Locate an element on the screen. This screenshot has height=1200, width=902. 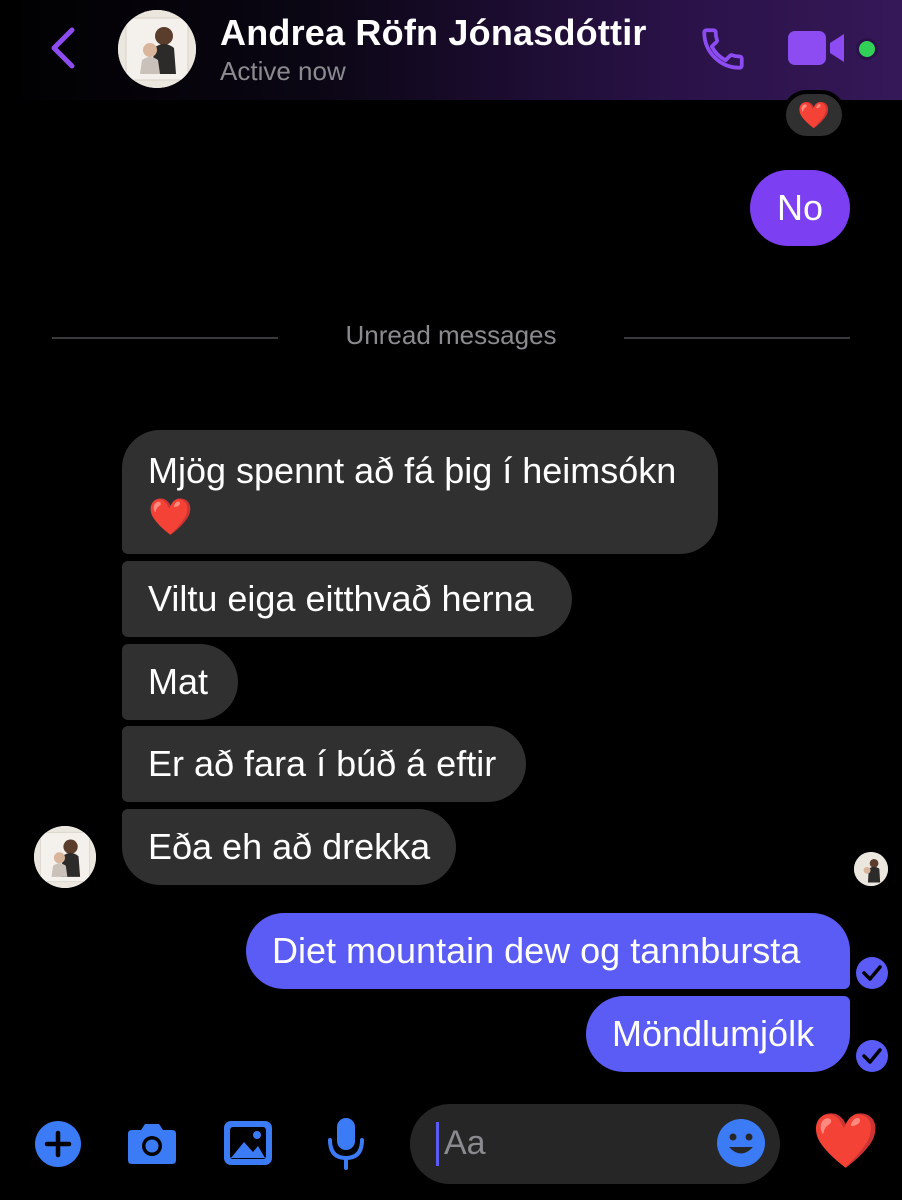
message-text: Eða eh að drekka is located at coordinates (289, 846).